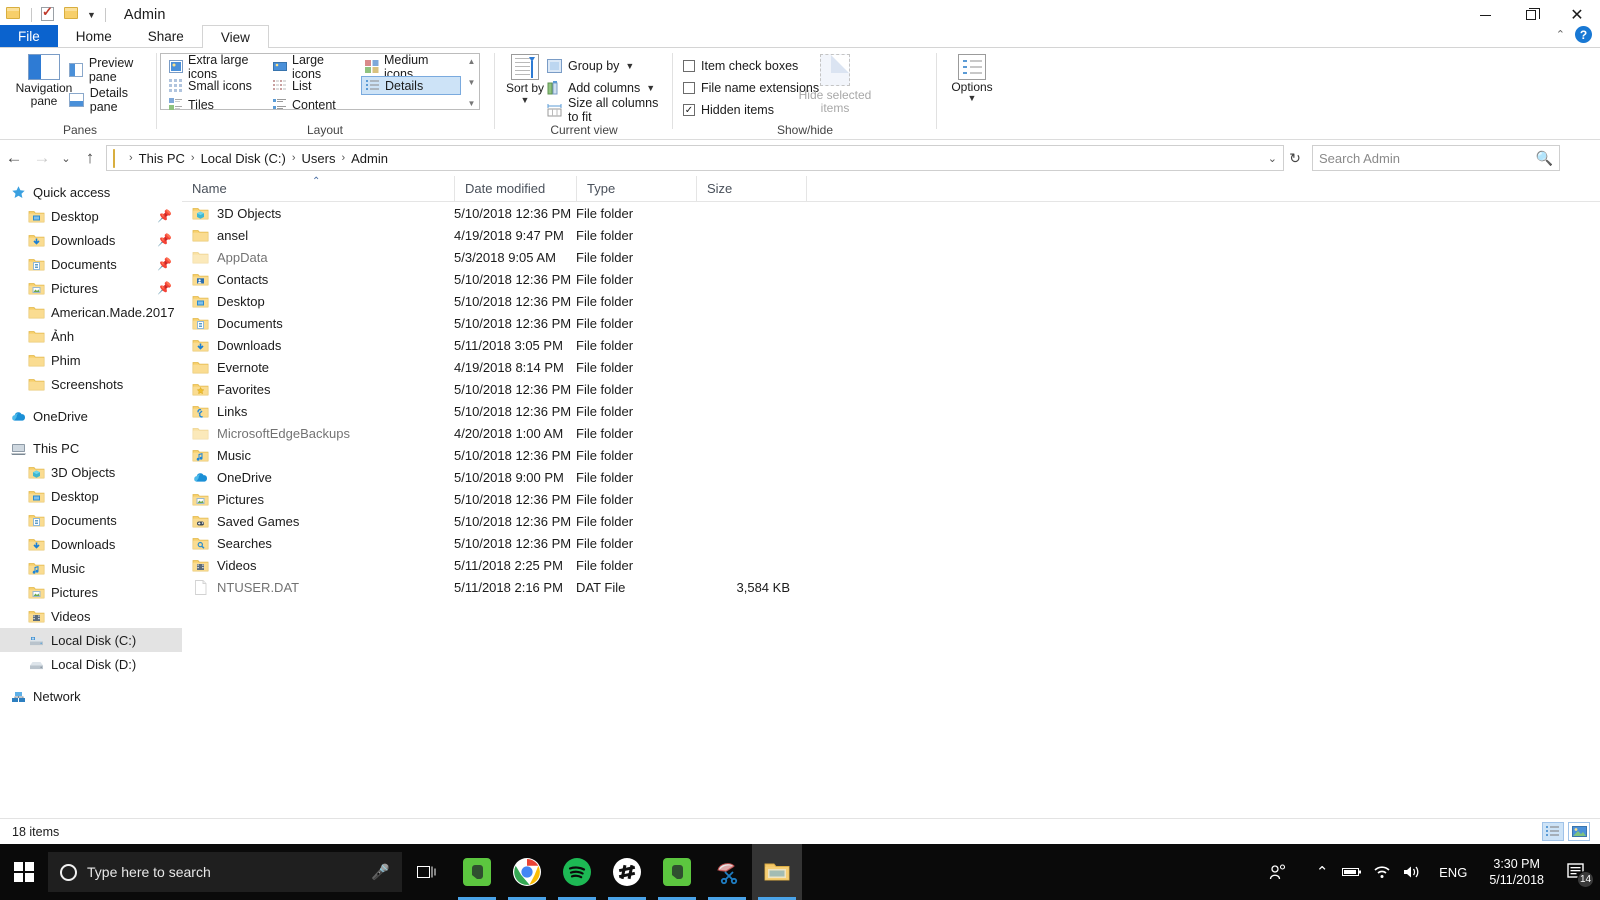 Image resolution: width=1600 pixels, height=900 pixels. What do you see at coordinates (1583, 34) in the screenshot?
I see `help-icon: ?` at bounding box center [1583, 34].